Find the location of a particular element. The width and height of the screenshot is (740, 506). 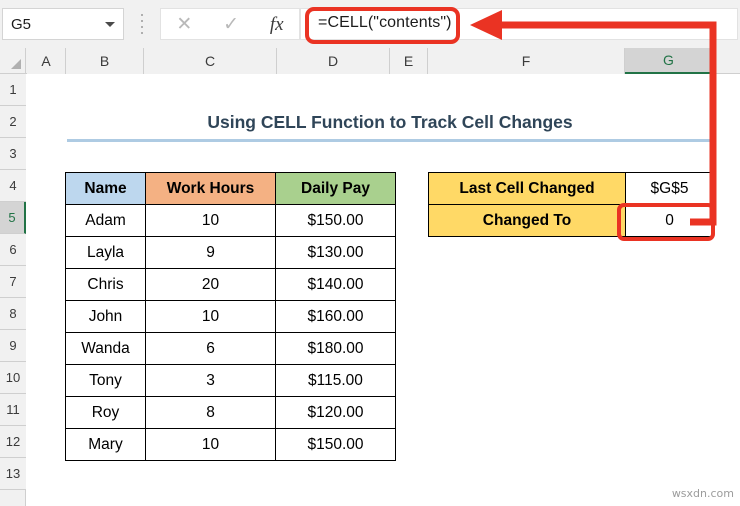

check-icon: ✓ is located at coordinates (231, 24).